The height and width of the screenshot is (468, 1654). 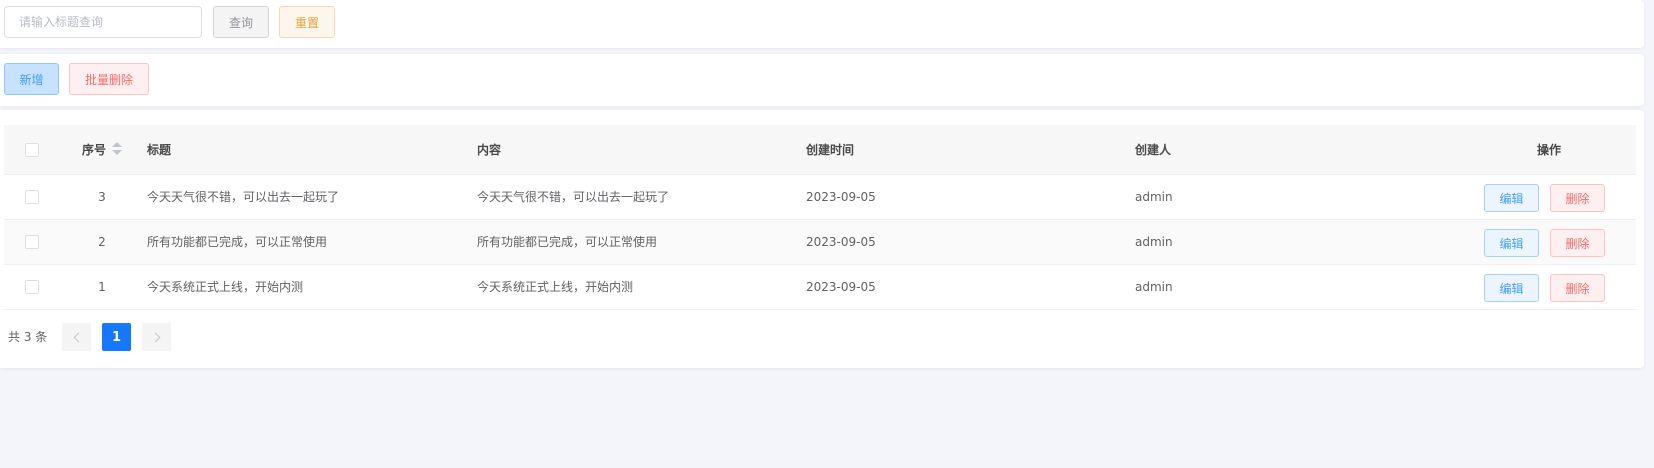 I want to click on next-page-button, so click(x=156, y=337).